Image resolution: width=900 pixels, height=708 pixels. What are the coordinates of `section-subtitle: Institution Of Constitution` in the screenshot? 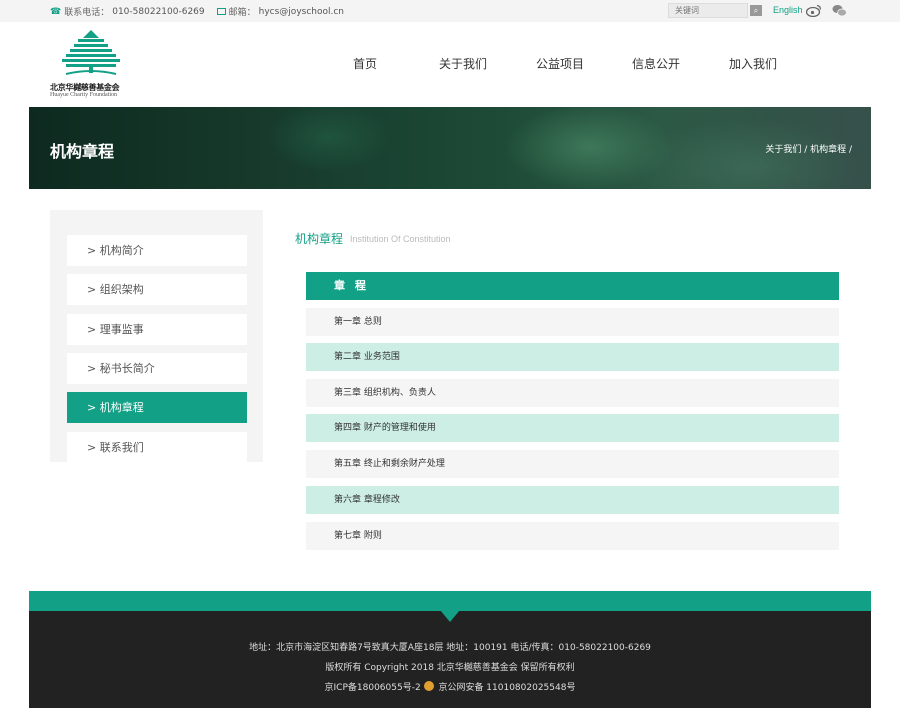 It's located at (400, 239).